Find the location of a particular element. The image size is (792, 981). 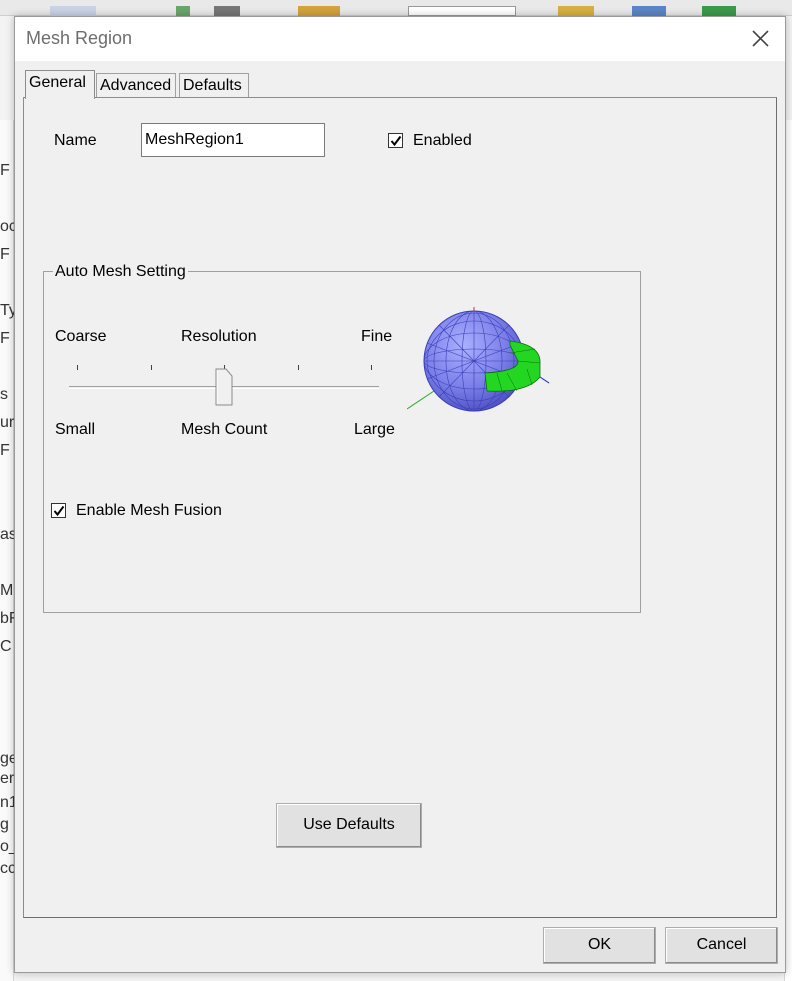

name-label: Name is located at coordinates (75, 140).